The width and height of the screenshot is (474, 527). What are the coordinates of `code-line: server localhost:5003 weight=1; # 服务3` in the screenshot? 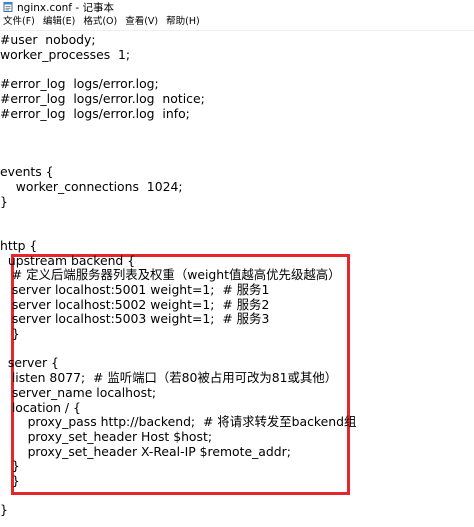 It's located at (135, 319).